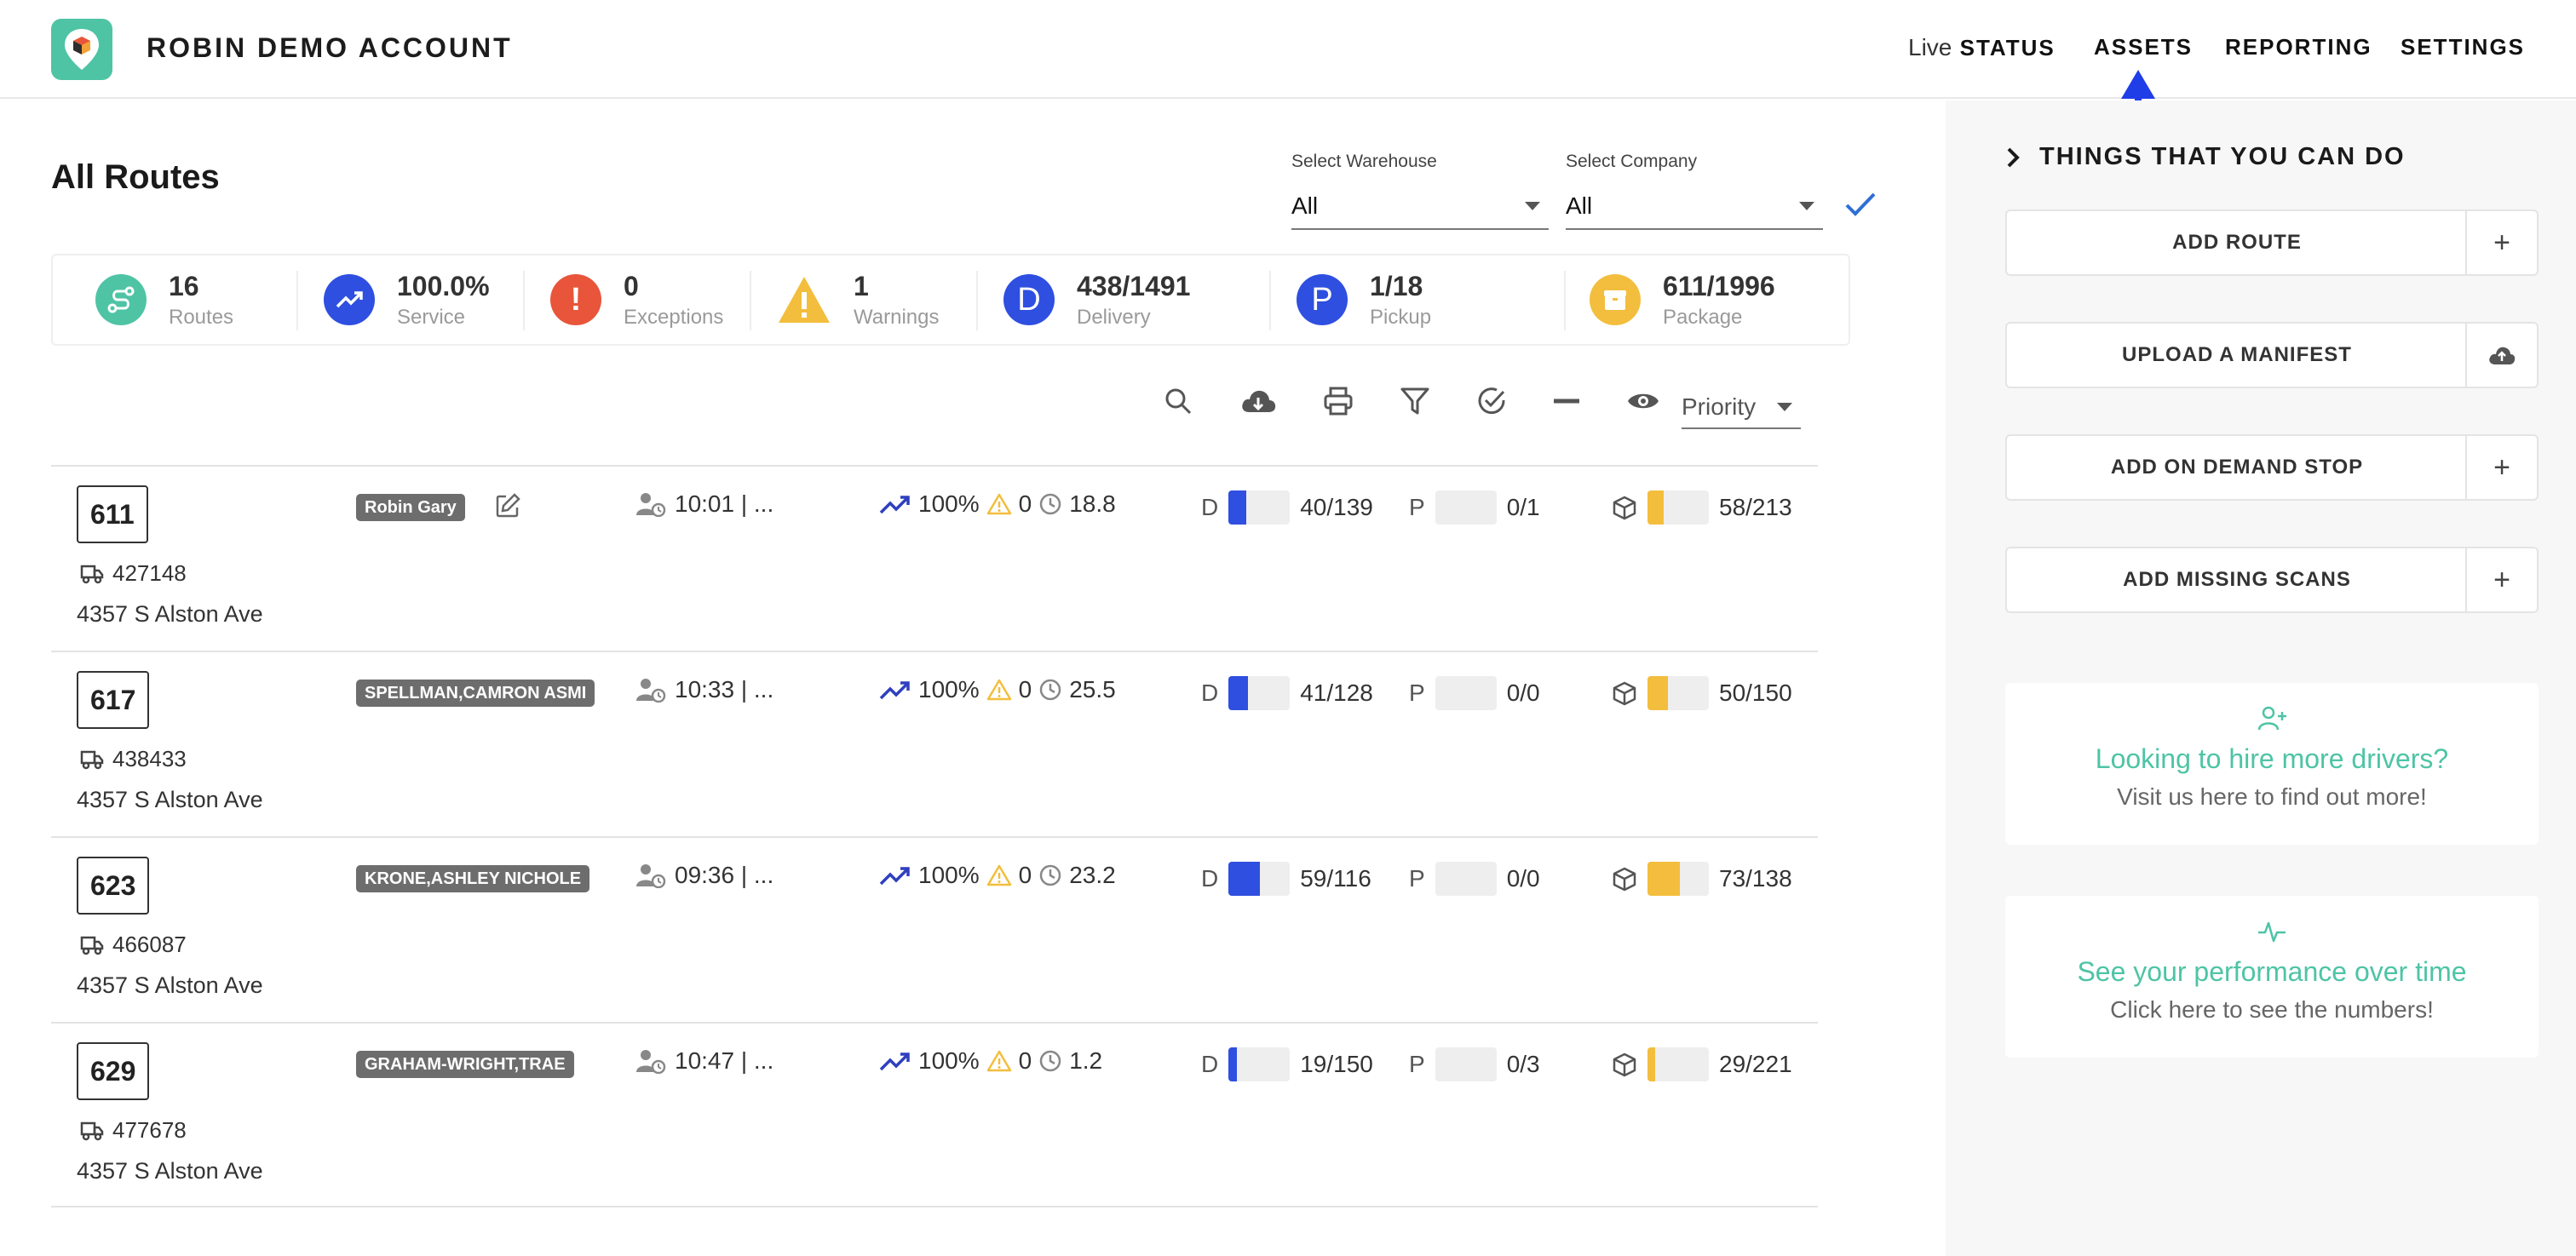 The width and height of the screenshot is (2576, 1256). I want to click on brand-name: ROBIN DEMO ACCOUNT, so click(330, 47).